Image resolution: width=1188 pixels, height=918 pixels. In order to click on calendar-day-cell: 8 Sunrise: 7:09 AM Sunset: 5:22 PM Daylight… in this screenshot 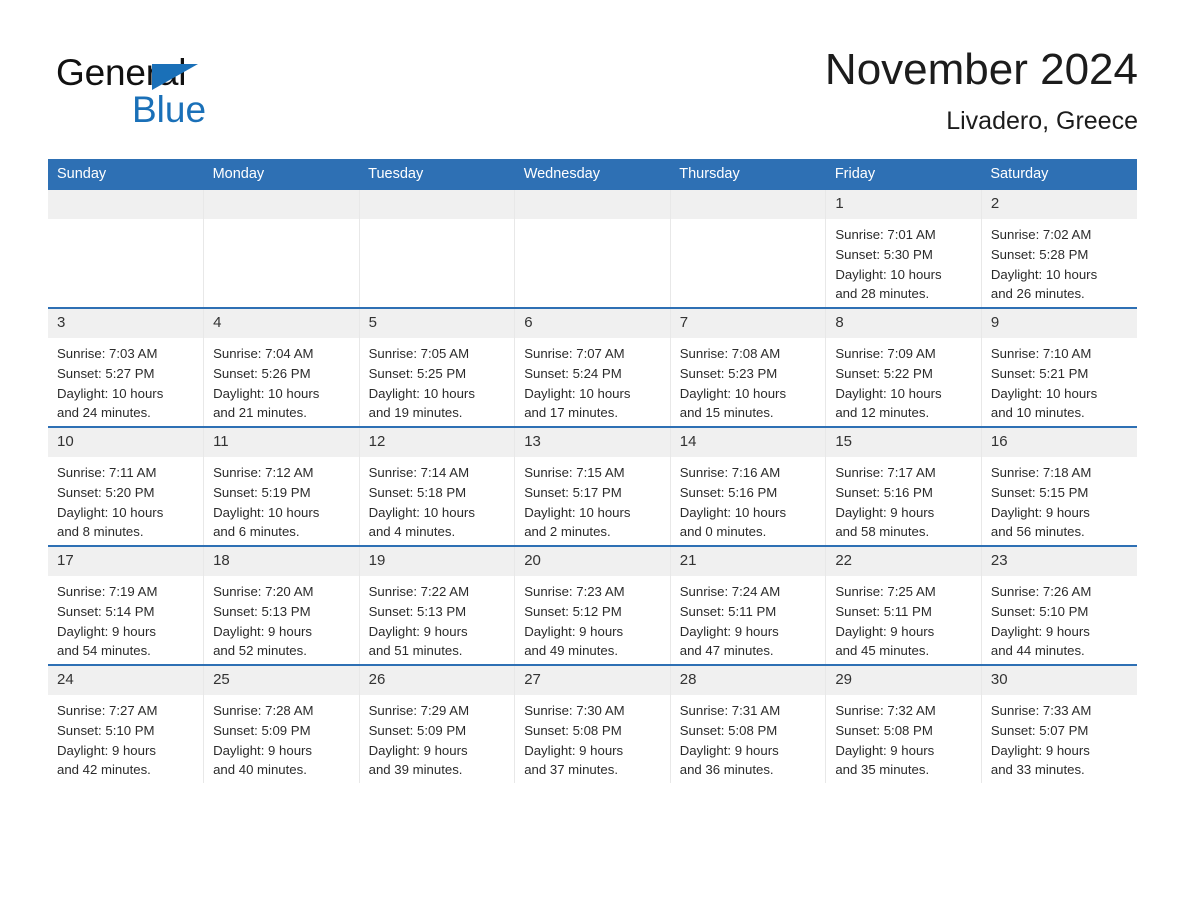, I will do `click(903, 367)`.